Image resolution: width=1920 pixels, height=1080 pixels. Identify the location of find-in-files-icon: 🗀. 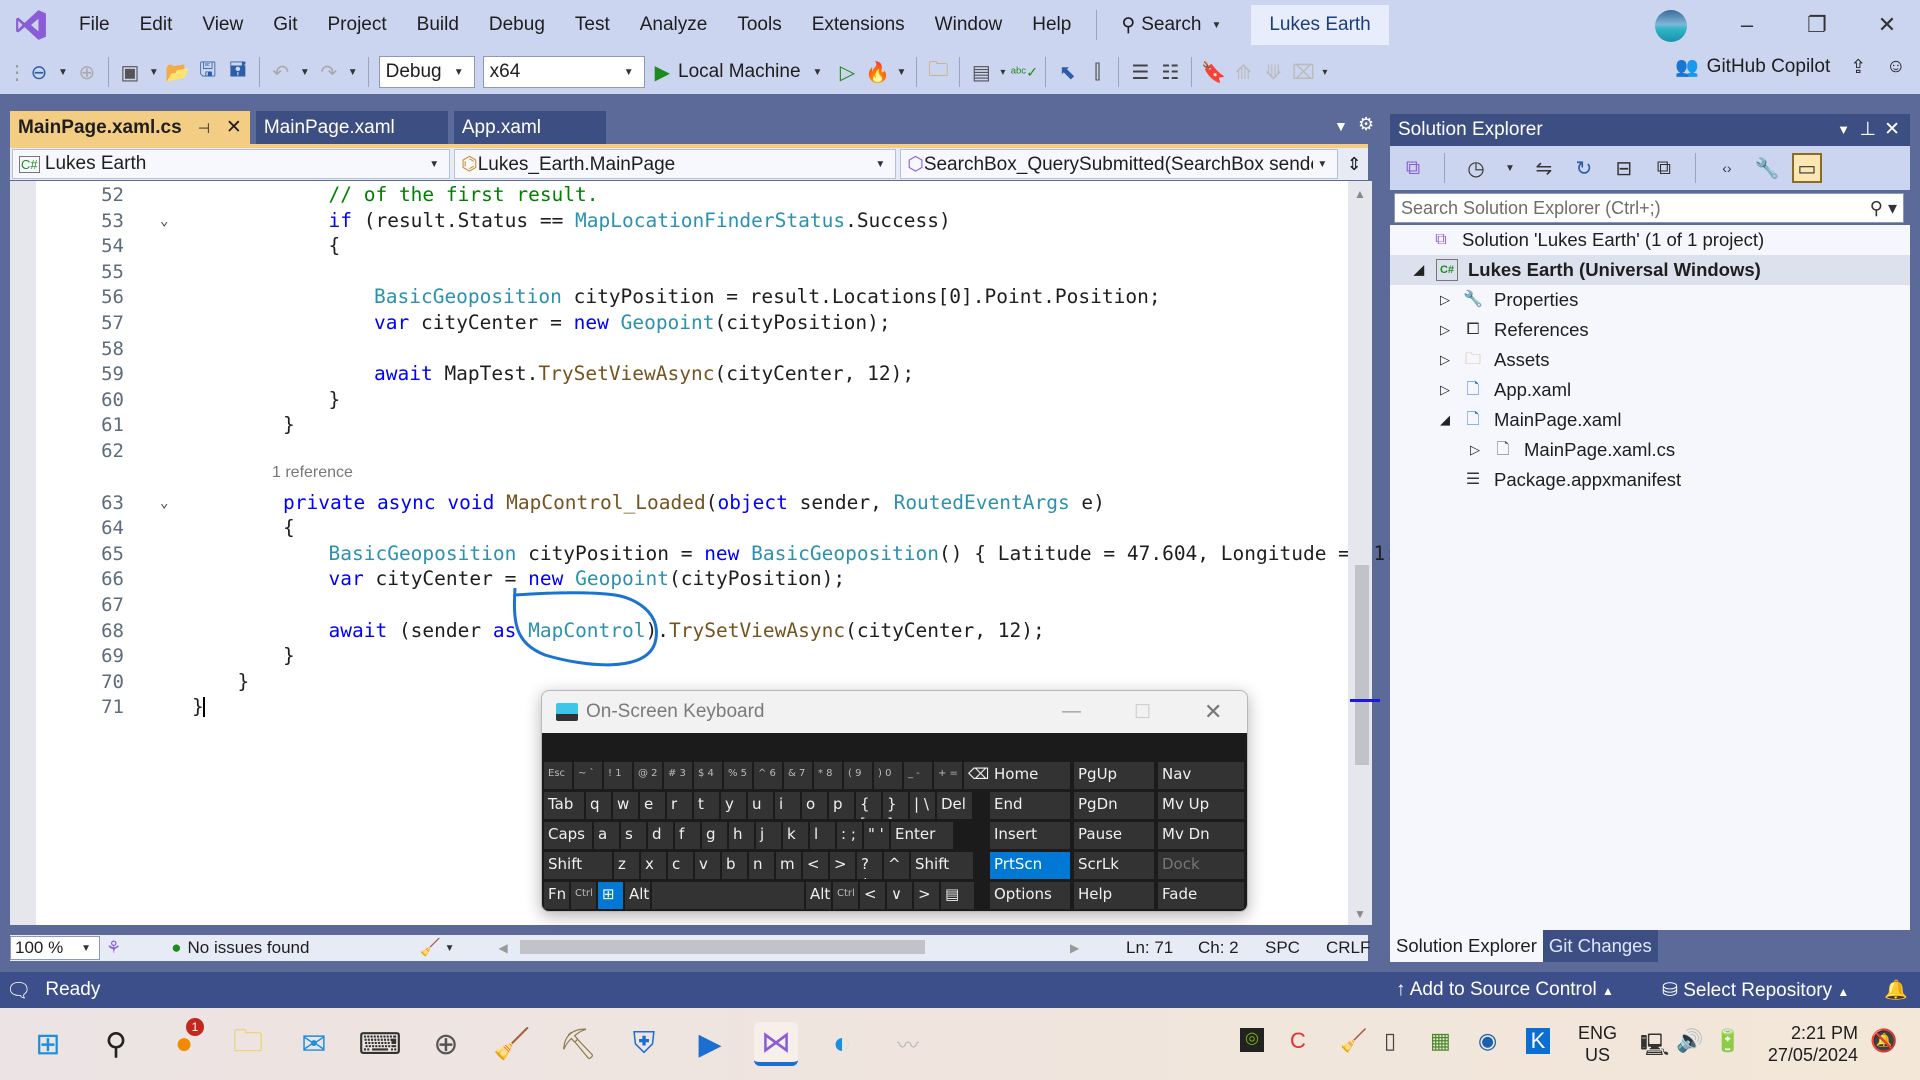
(938, 72).